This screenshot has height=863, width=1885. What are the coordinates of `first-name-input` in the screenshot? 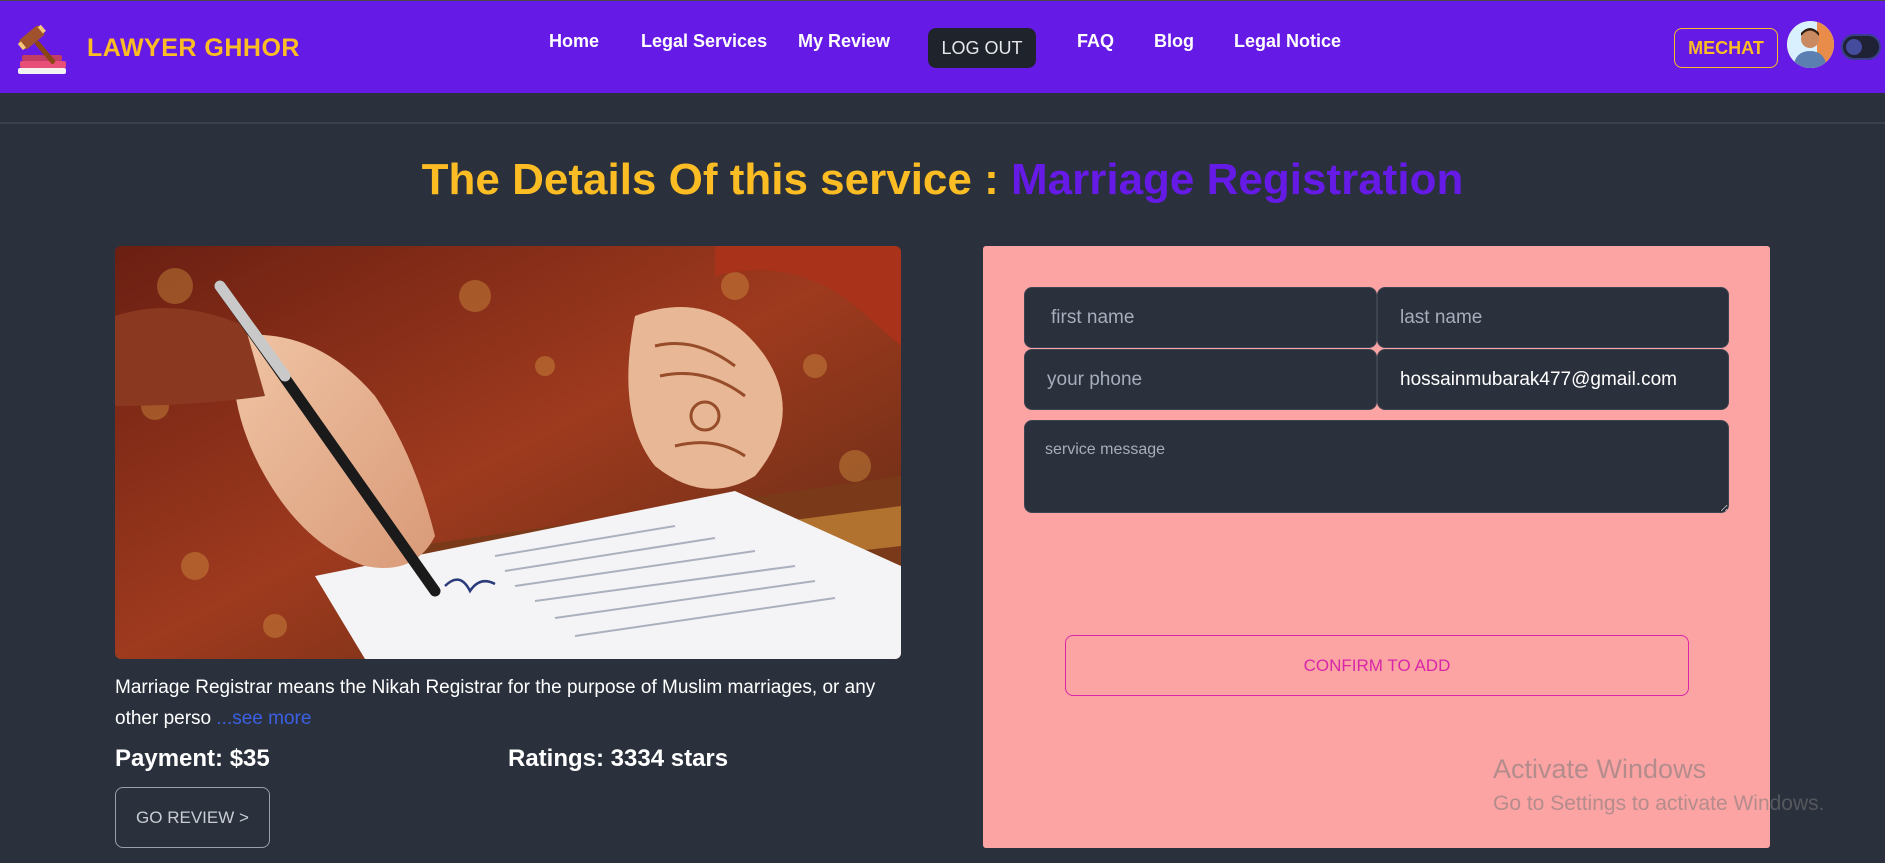 It's located at (1200, 317).